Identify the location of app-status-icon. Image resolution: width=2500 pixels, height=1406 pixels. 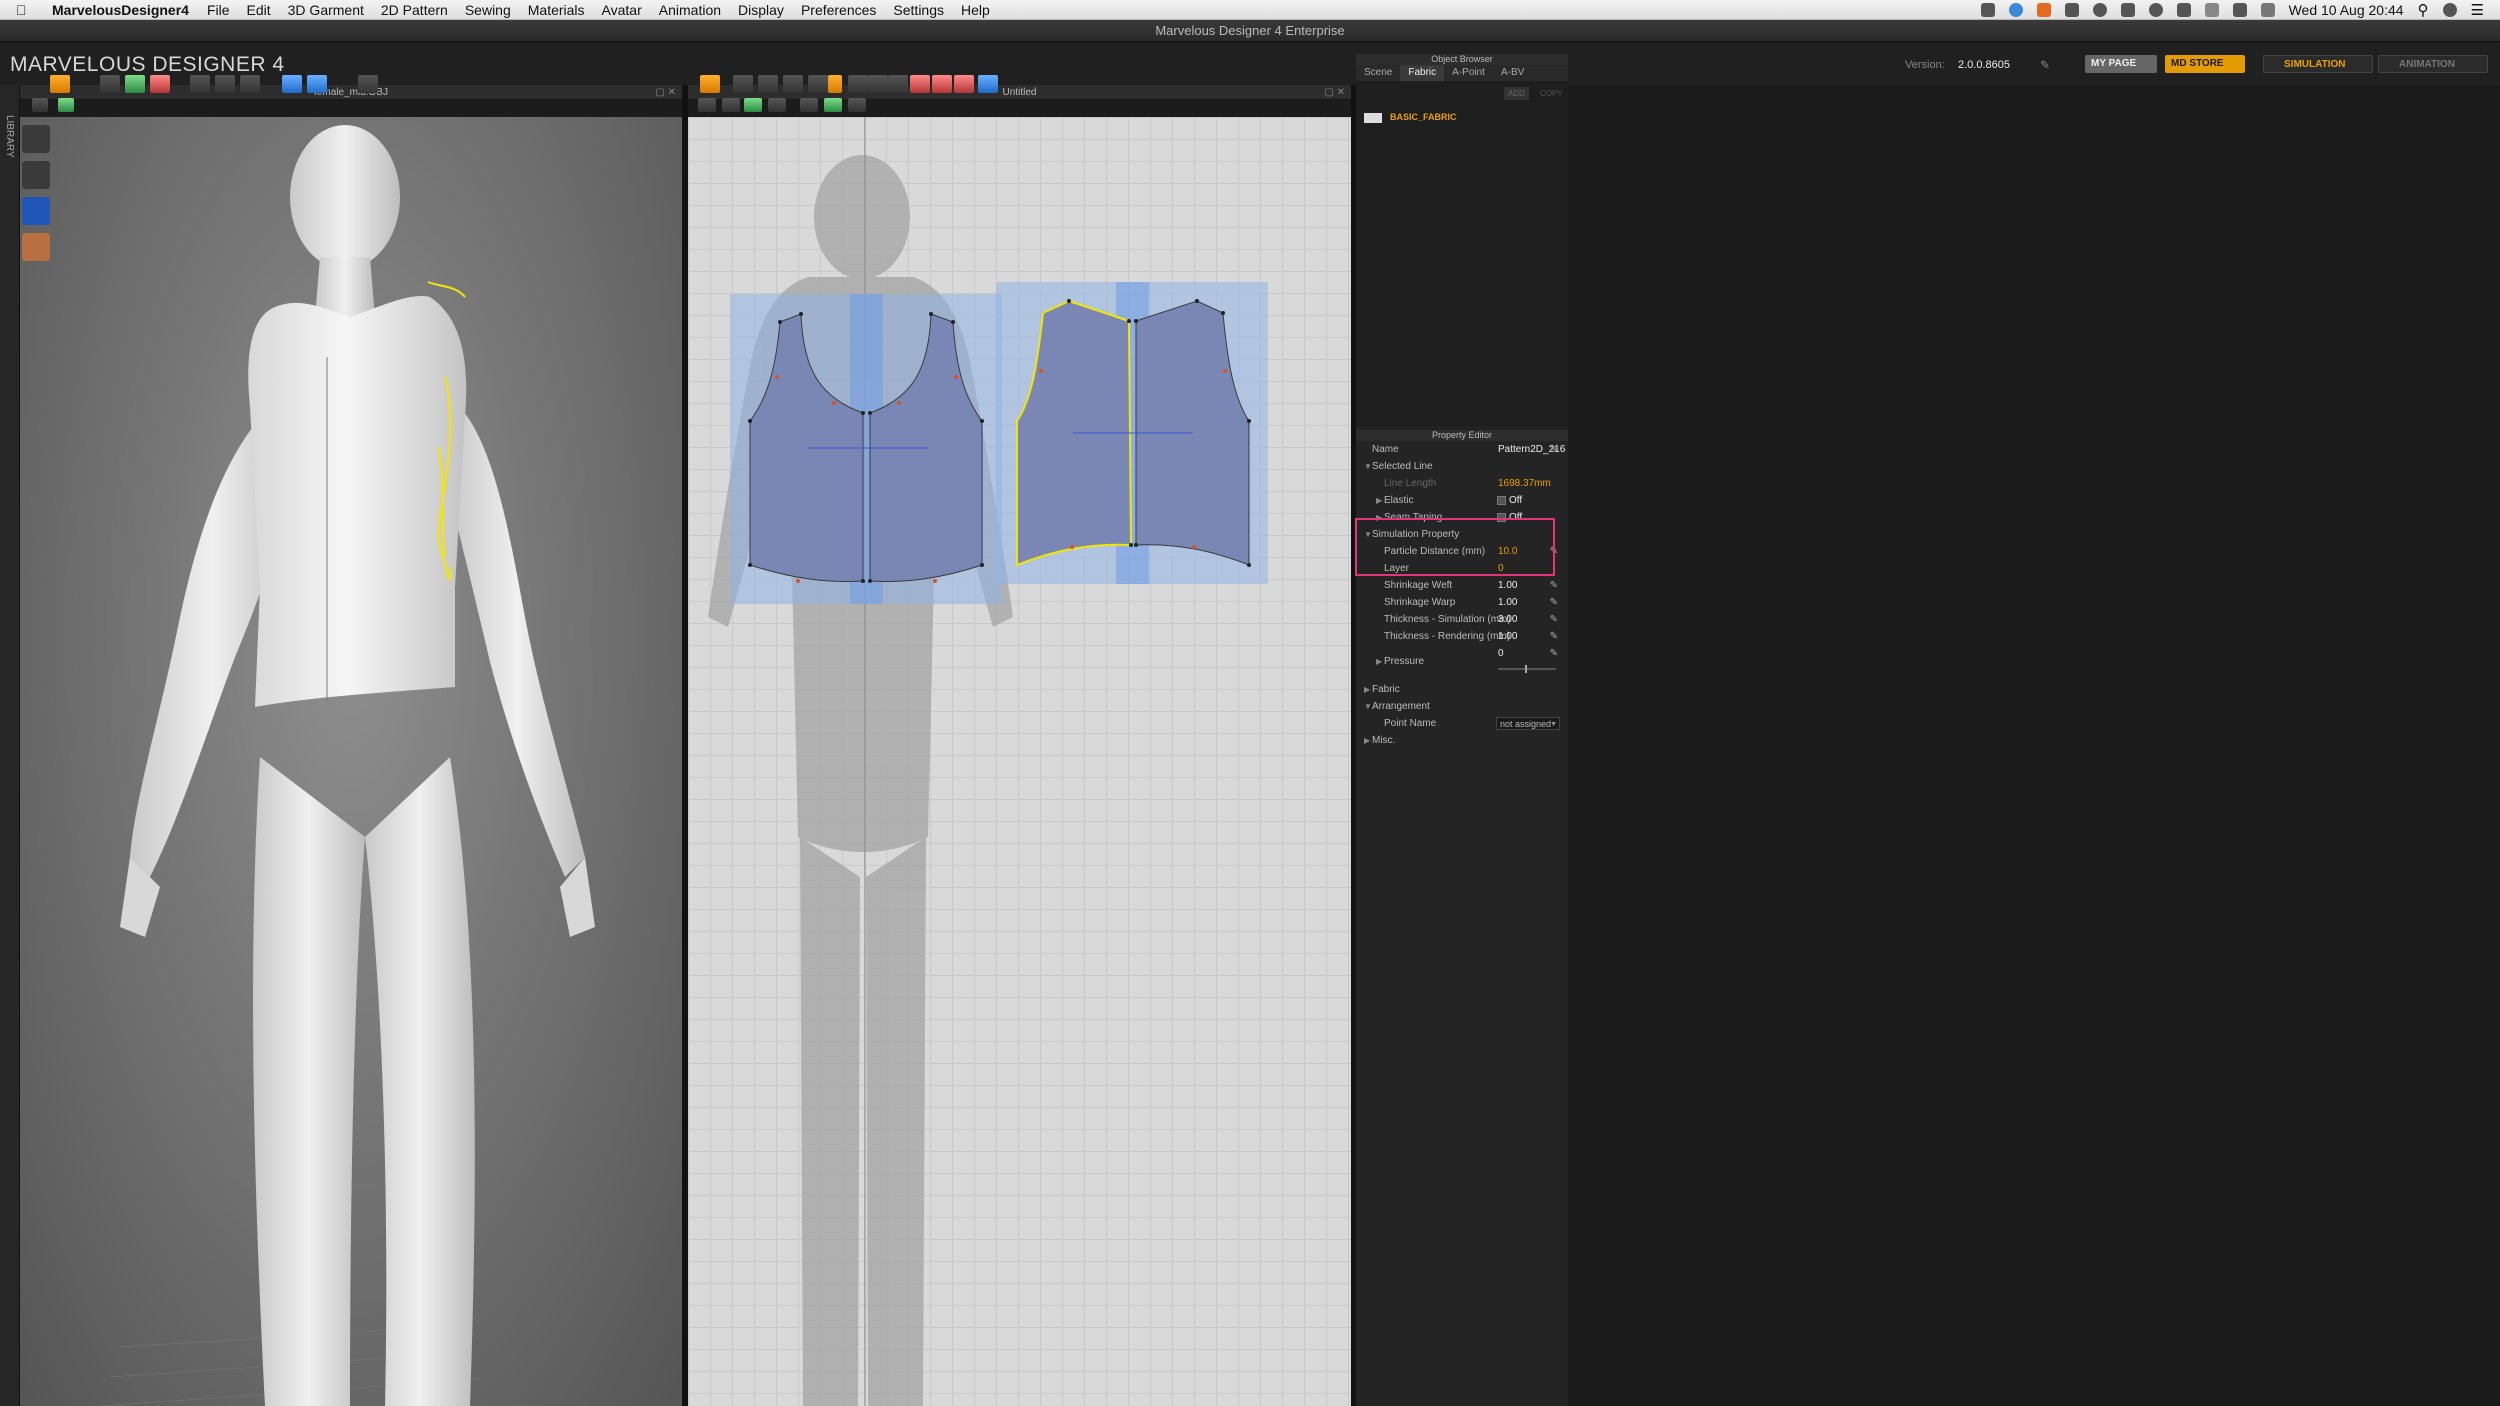
(2043, 10).